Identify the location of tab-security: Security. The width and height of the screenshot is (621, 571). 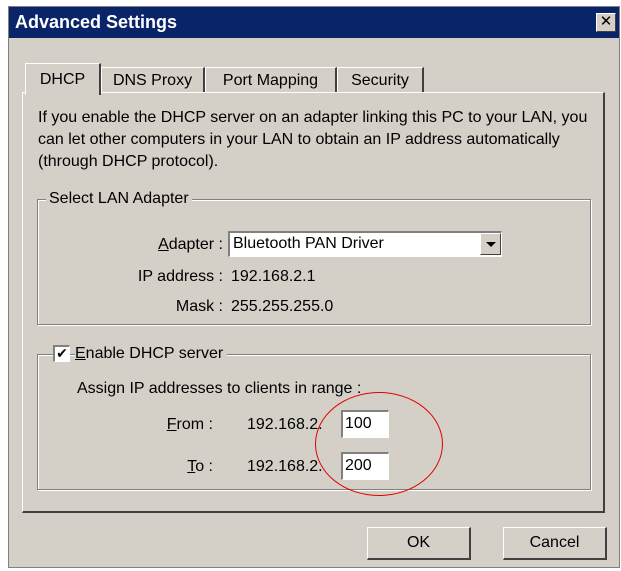
(380, 80).